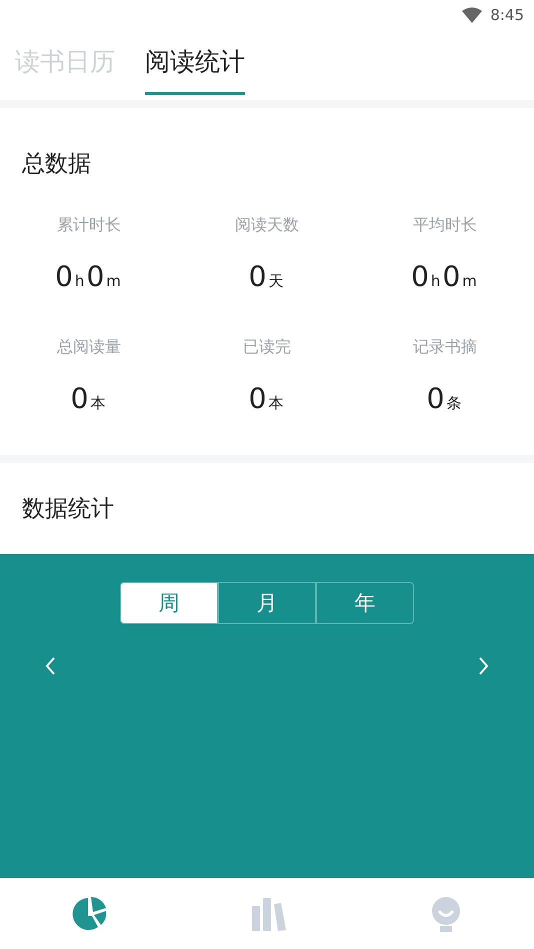 The image size is (534, 949). I want to click on section-title: 数据统计, so click(68, 509).